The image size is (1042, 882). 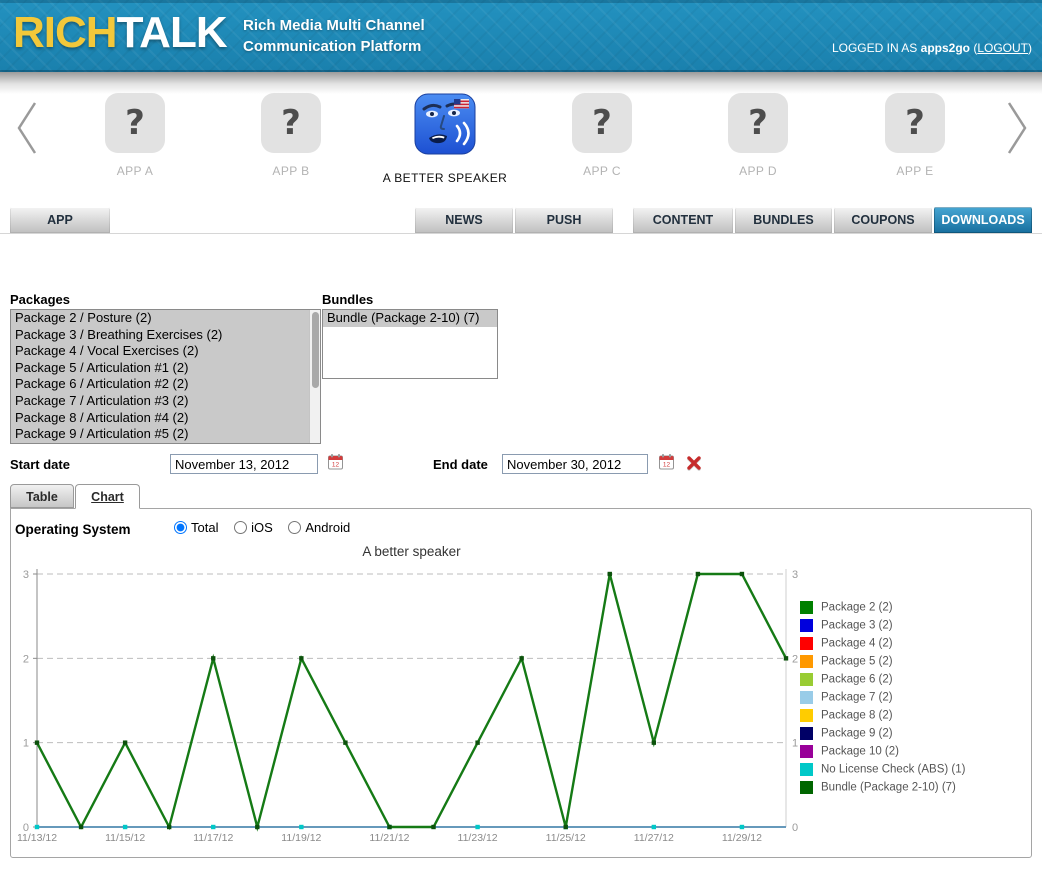 I want to click on app-label: A BETTER SPEAKER, so click(x=445, y=178).